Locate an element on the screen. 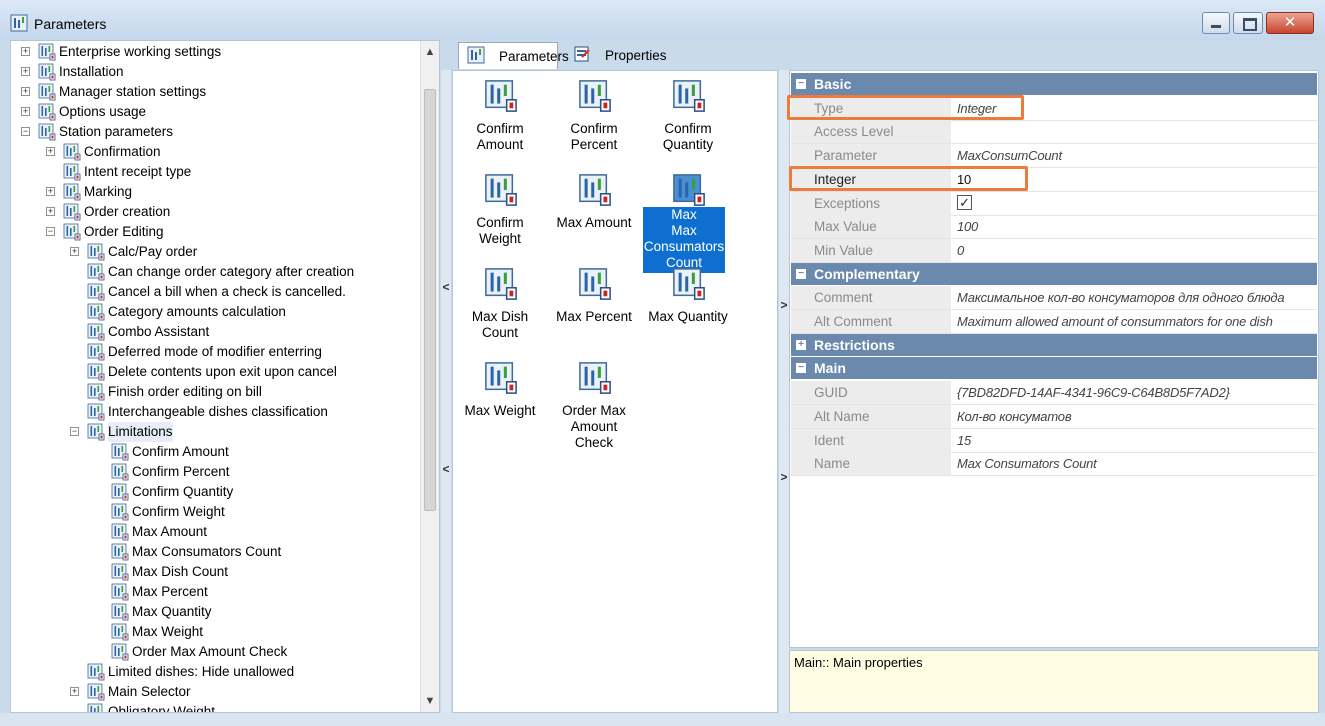 The image size is (1325, 726). category-main: − Main is located at coordinates (1054, 368).